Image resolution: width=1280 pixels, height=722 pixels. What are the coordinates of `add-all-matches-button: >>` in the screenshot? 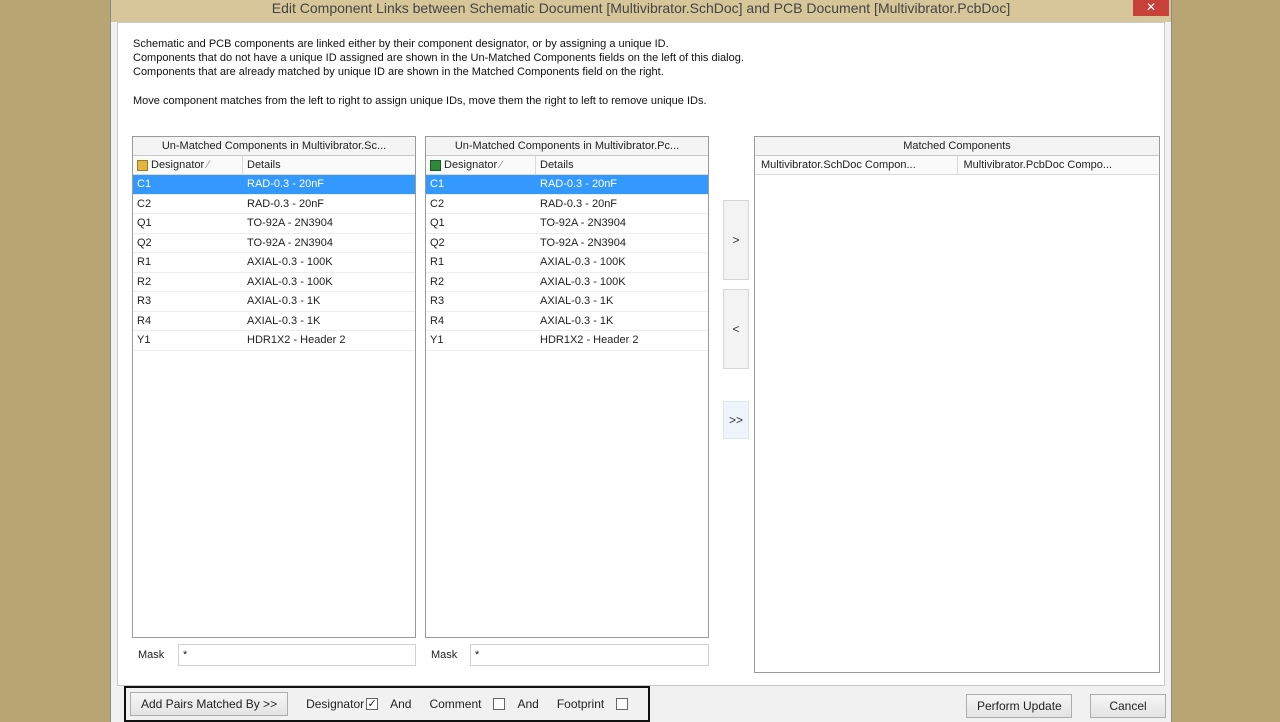 It's located at (736, 420).